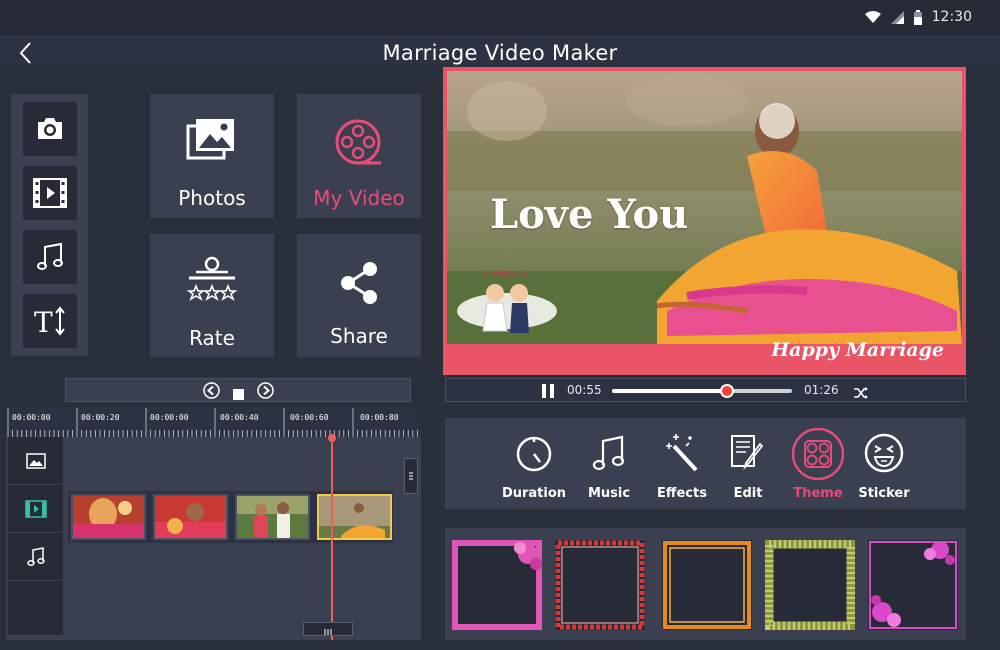  I want to click on playhead, so click(332, 537).